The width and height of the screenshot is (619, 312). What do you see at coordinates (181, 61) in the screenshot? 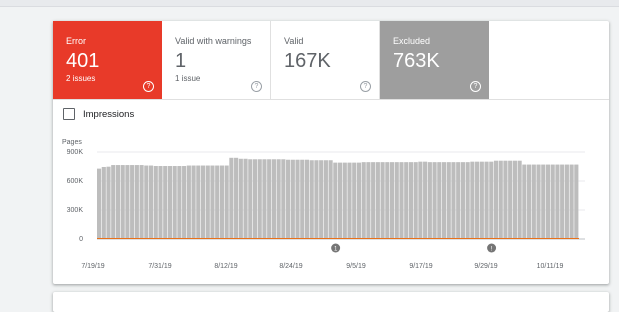
I see `tile-value: 1` at bounding box center [181, 61].